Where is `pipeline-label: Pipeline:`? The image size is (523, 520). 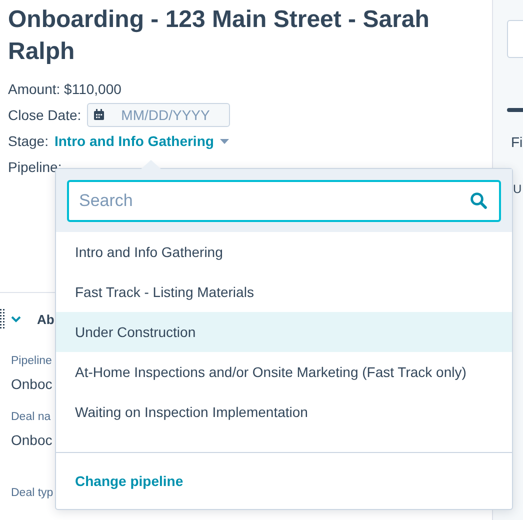
pipeline-label: Pipeline: is located at coordinates (35, 167).